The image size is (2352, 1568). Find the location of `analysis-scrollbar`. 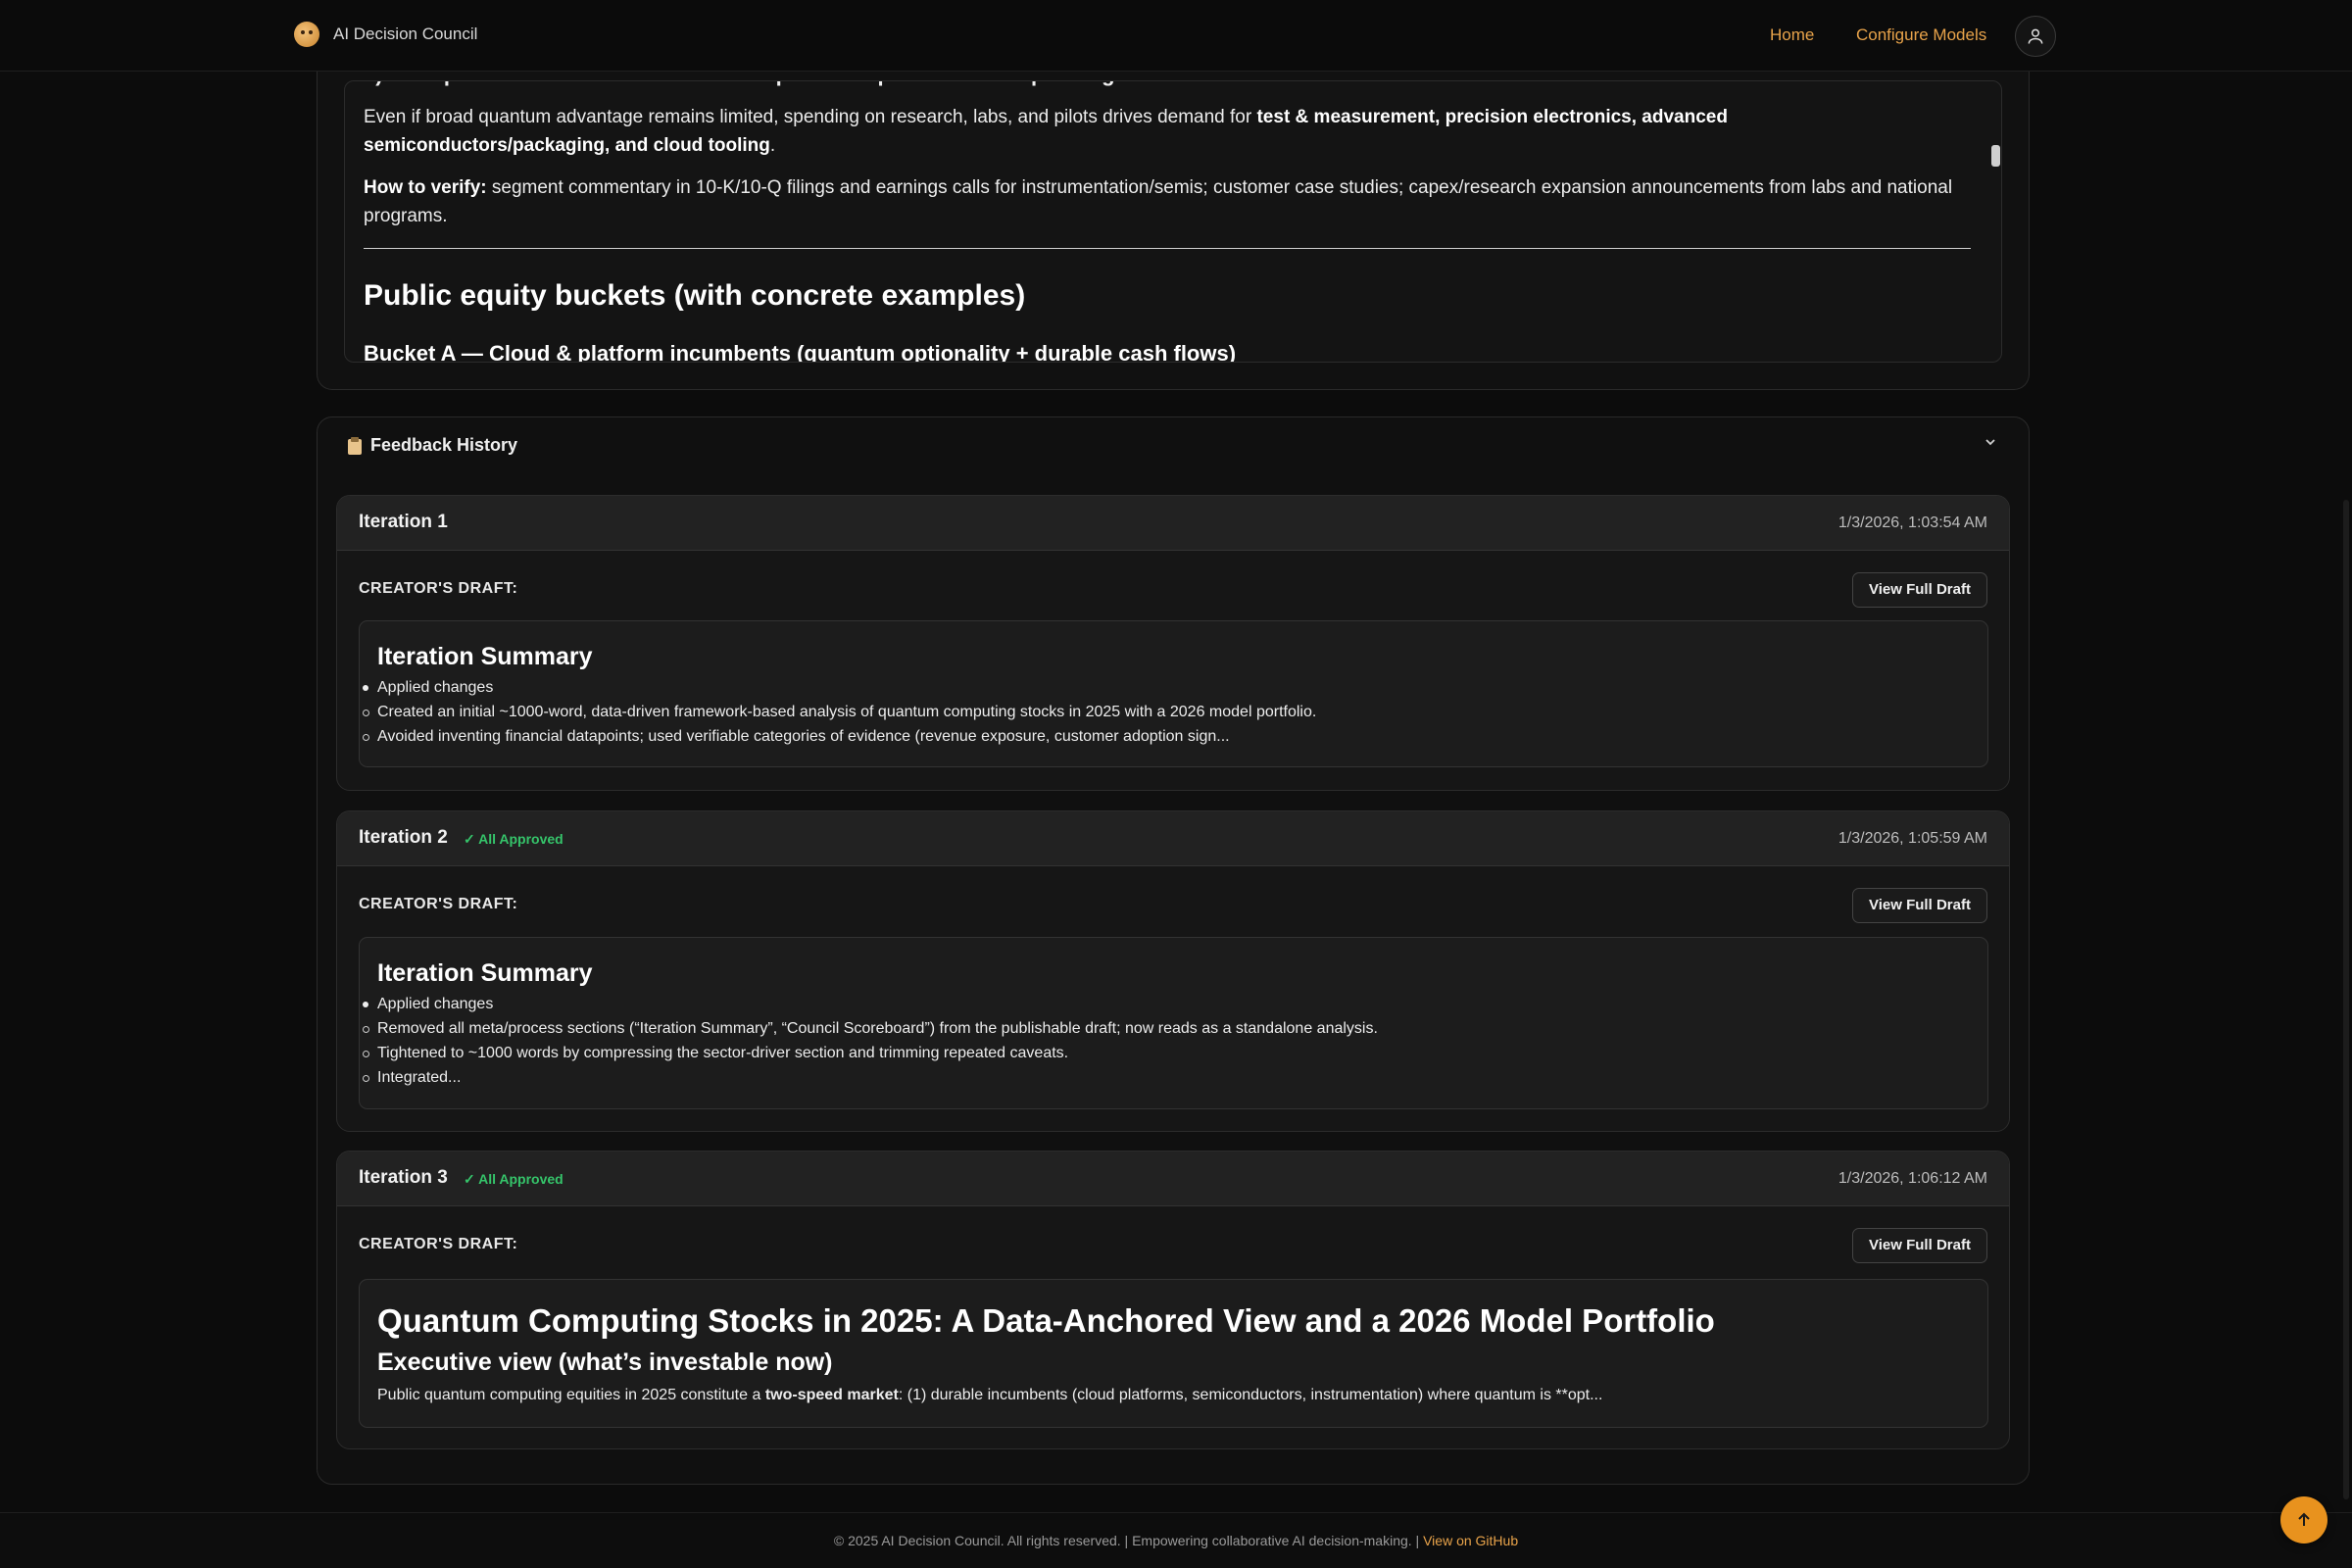

analysis-scrollbar is located at coordinates (1995, 156).